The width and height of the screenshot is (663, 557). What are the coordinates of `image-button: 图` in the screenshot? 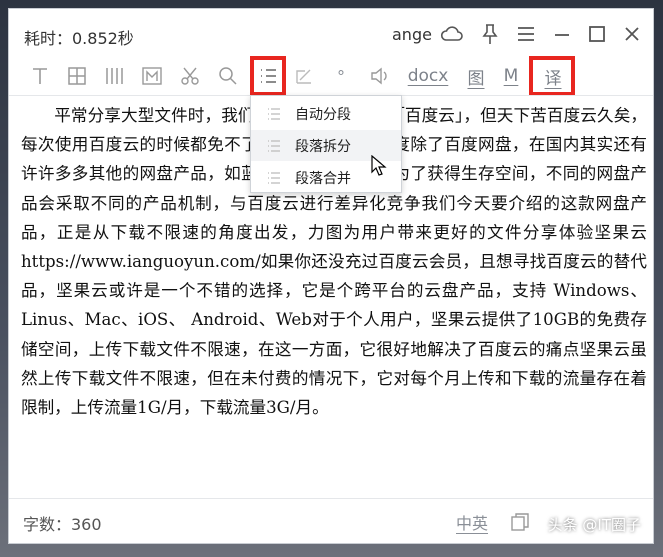 It's located at (476, 76).